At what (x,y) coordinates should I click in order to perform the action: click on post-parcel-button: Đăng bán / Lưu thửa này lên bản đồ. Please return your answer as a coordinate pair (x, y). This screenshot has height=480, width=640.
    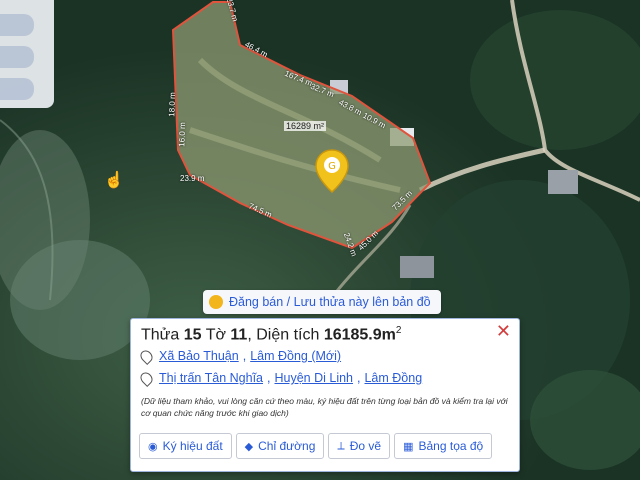
    Looking at the image, I should click on (322, 302).